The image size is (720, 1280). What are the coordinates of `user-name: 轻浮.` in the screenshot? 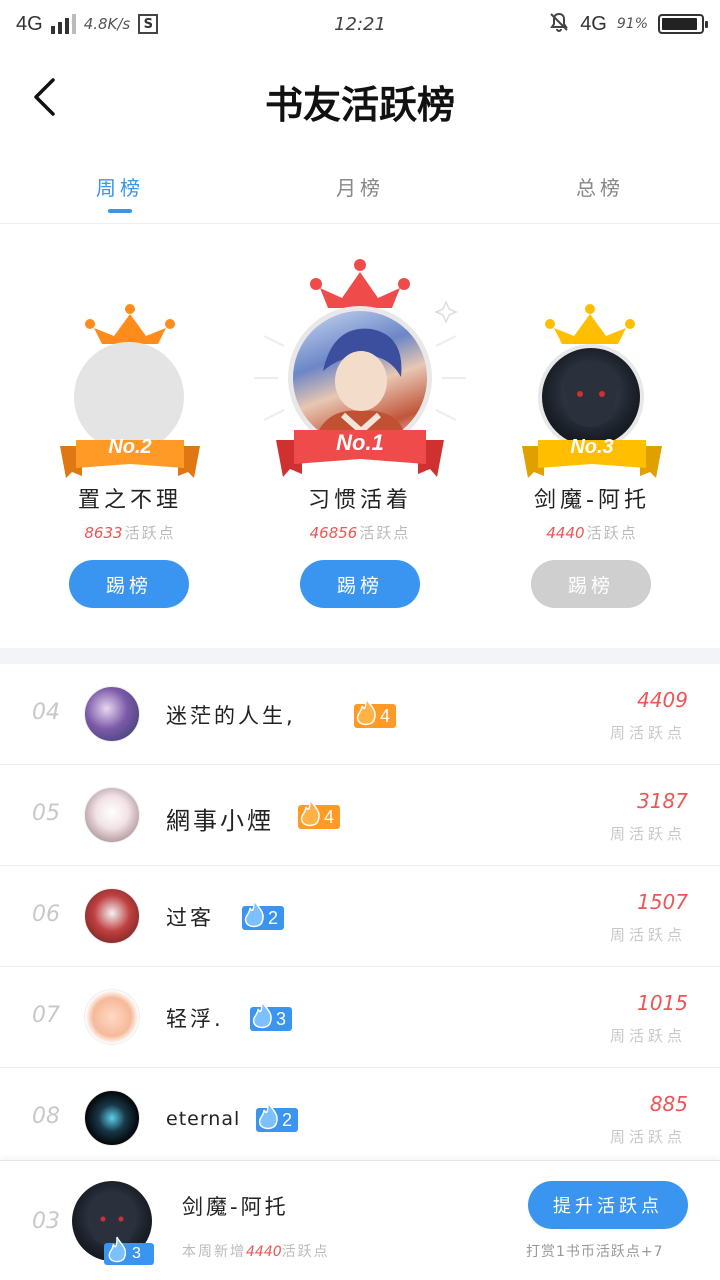 It's located at (195, 1019).